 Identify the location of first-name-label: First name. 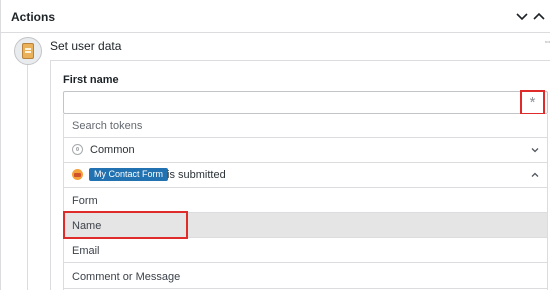
(91, 80).